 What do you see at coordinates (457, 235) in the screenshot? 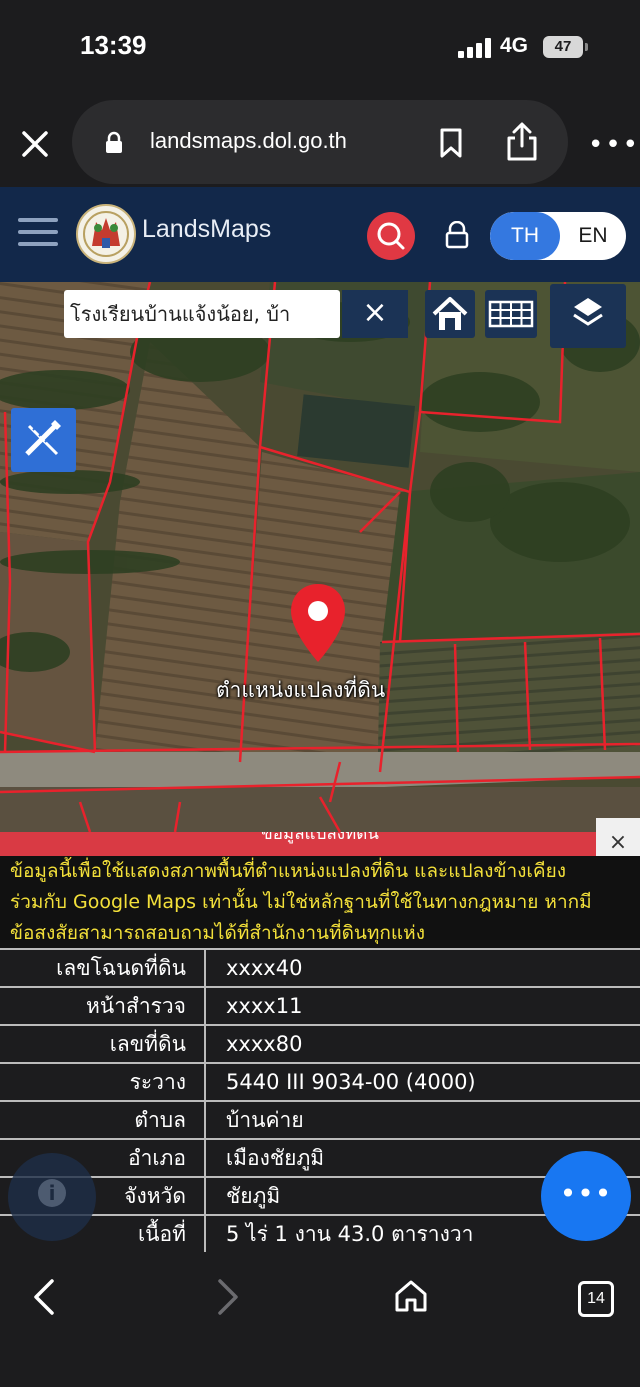
I see `padlock-icon` at bounding box center [457, 235].